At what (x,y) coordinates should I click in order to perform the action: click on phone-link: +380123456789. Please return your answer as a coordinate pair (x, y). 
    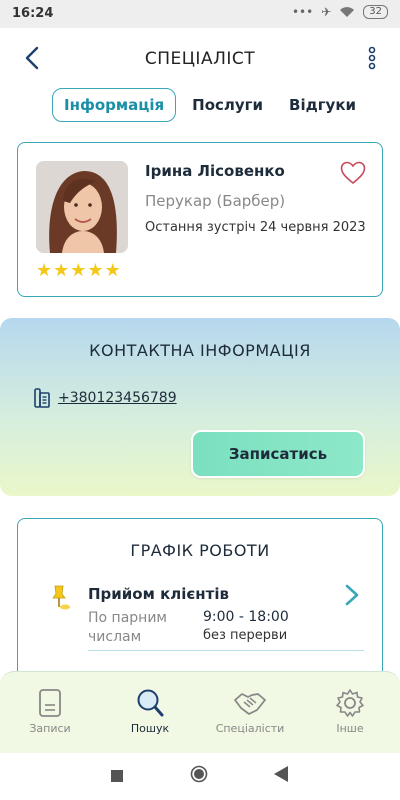
    Looking at the image, I should click on (117, 398).